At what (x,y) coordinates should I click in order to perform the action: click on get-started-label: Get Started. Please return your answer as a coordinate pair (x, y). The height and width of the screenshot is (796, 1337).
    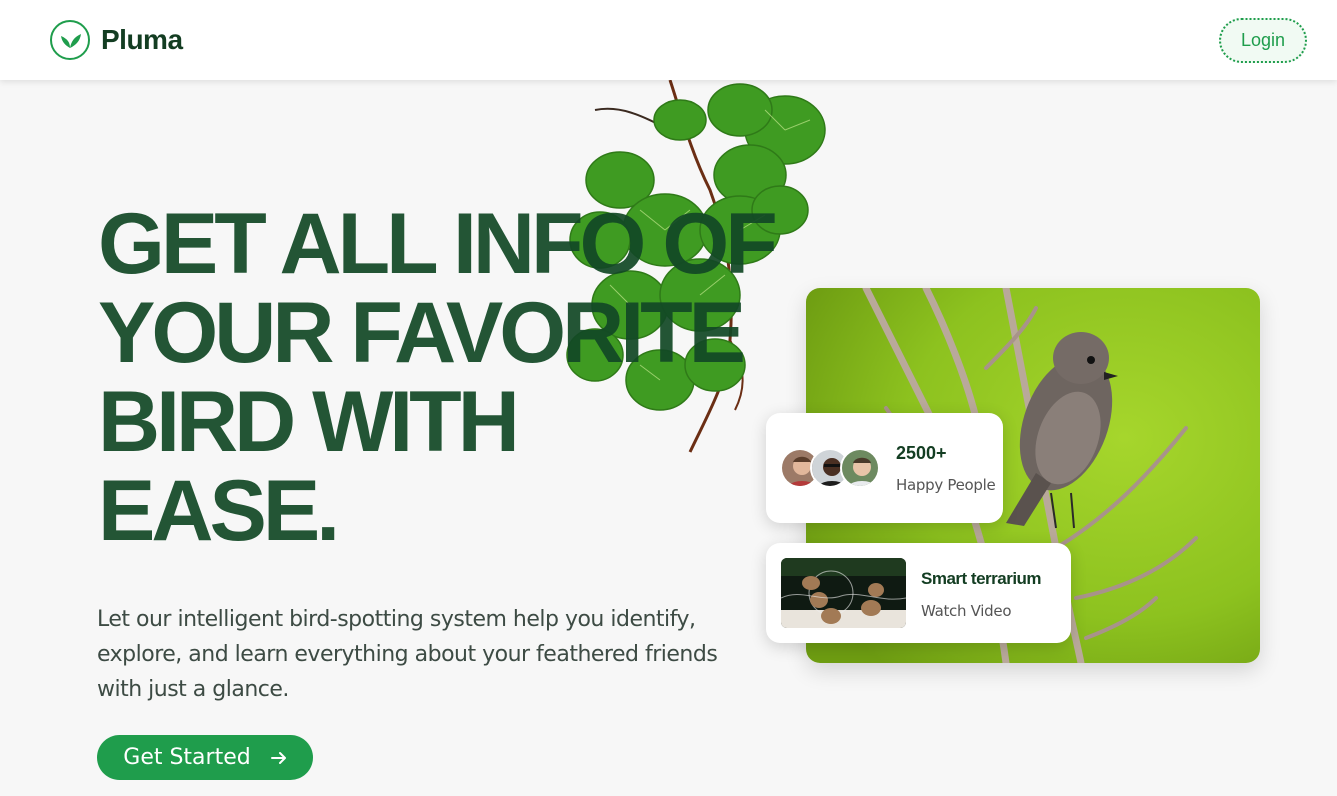
    Looking at the image, I should click on (187, 757).